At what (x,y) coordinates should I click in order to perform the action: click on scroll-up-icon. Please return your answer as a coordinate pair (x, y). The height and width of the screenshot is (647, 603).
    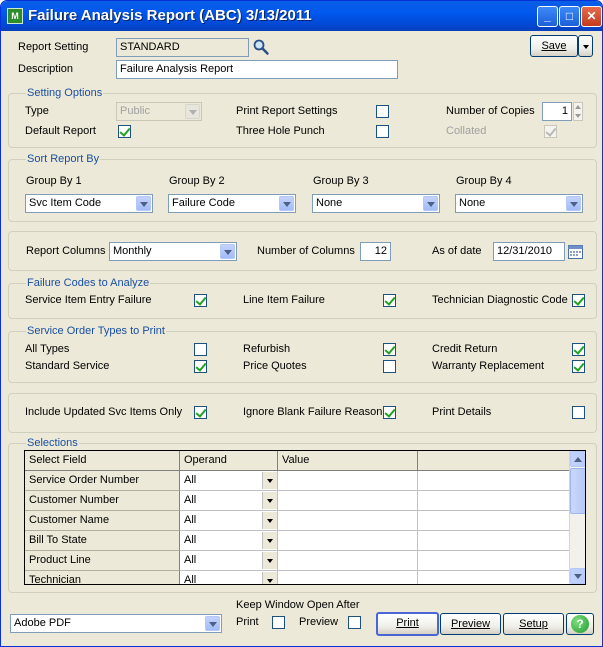
    Looking at the image, I should click on (577, 459).